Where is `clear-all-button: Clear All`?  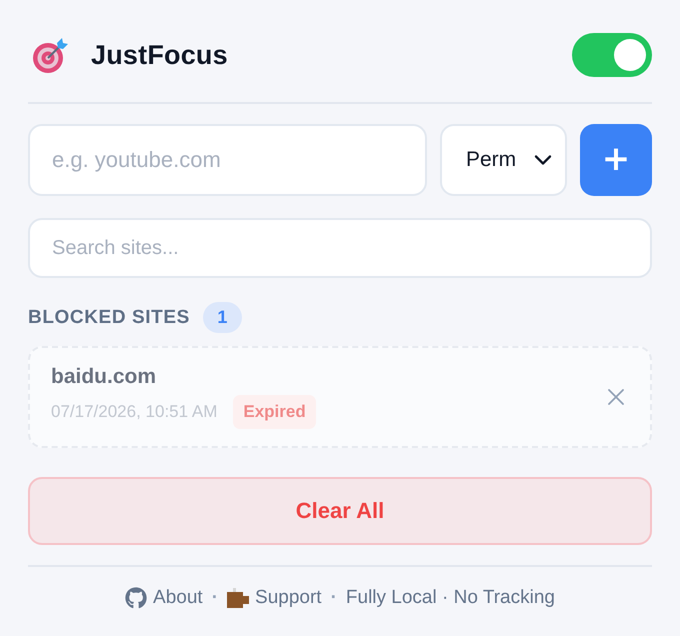
clear-all-button: Clear All is located at coordinates (340, 511).